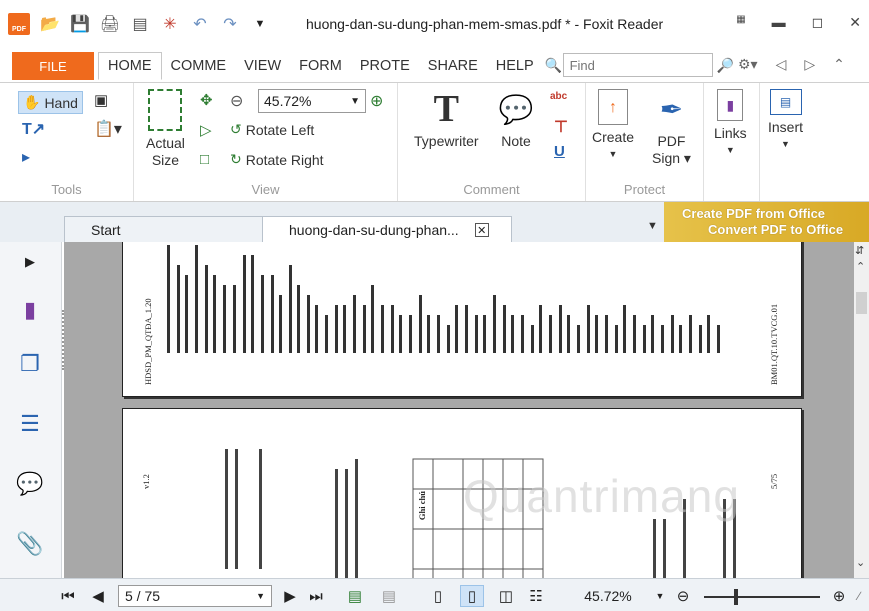  Describe the element at coordinates (839, 64) in the screenshot. I see `collapse-ribbon-icon: ⌃` at that location.